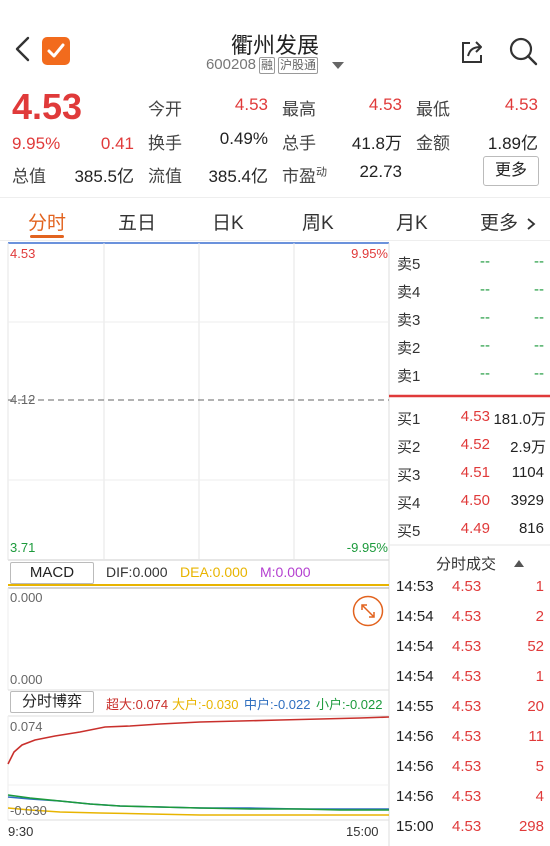 Image resolution: width=550 pixels, height=846 pixels. Describe the element at coordinates (531, 528) in the screenshot. I see `bid-5-volume: 816` at that location.